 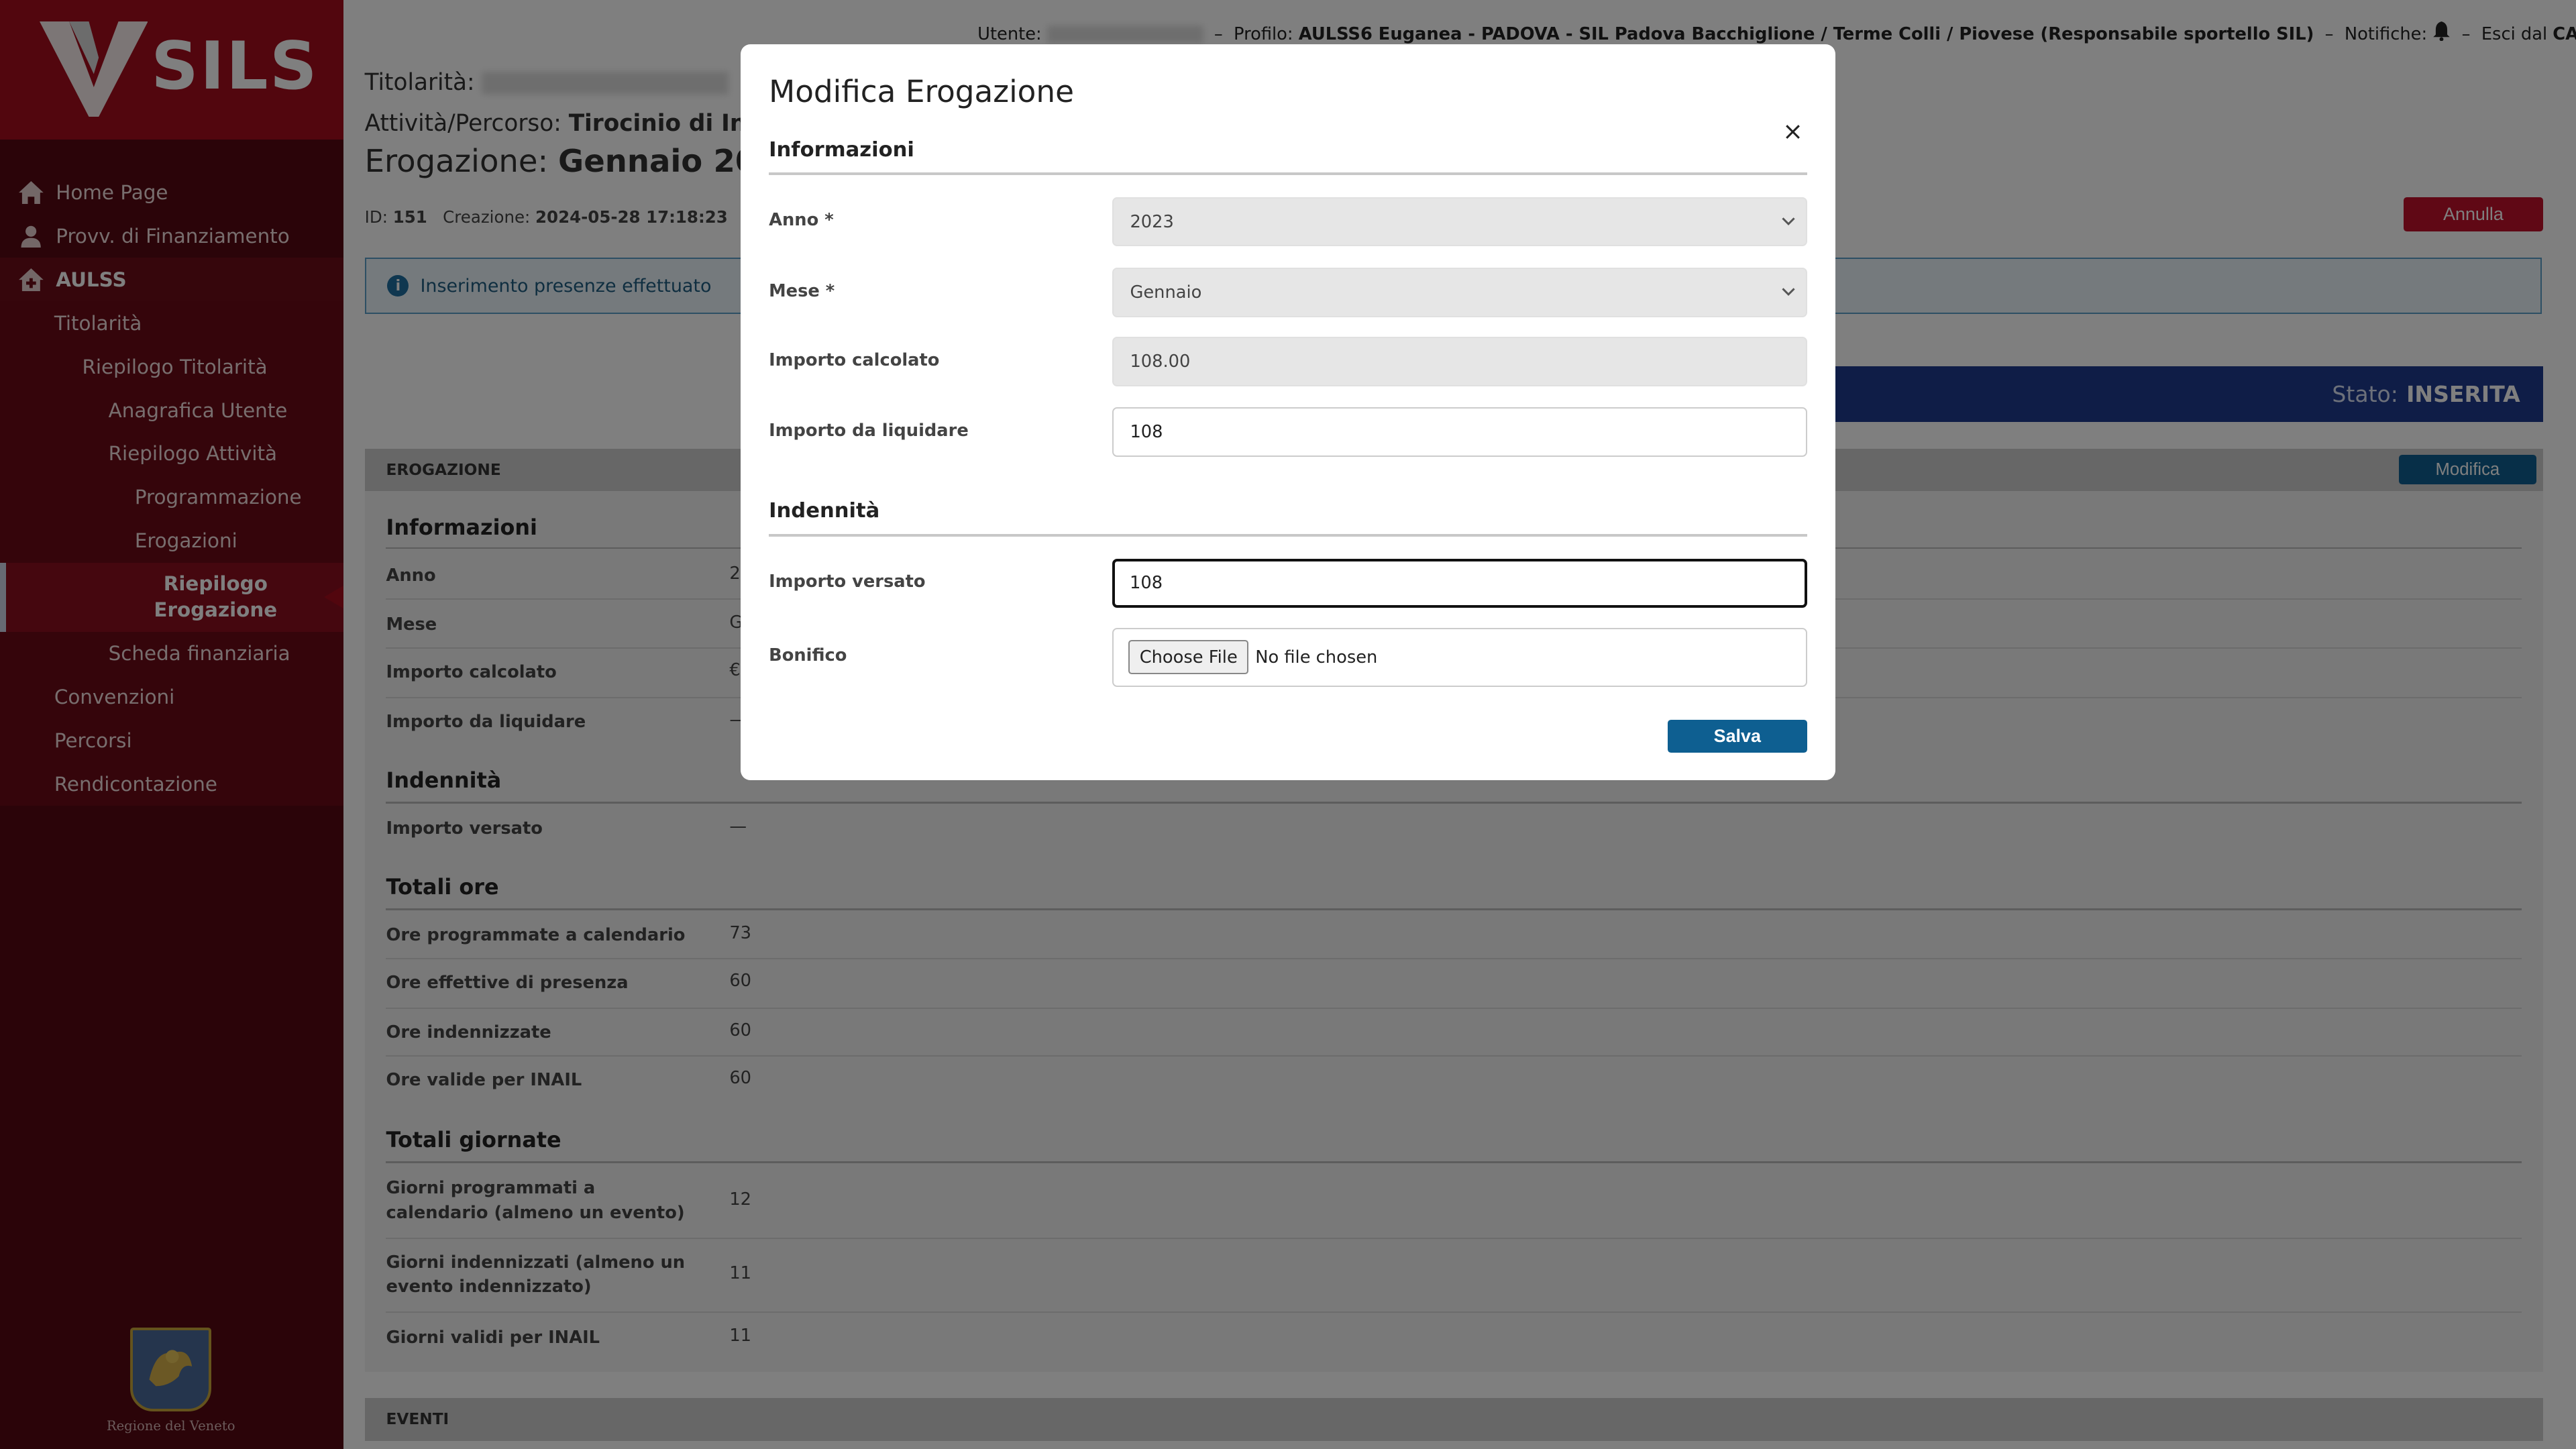 I want to click on modal-section-indennita: Indennità, so click(x=824, y=511).